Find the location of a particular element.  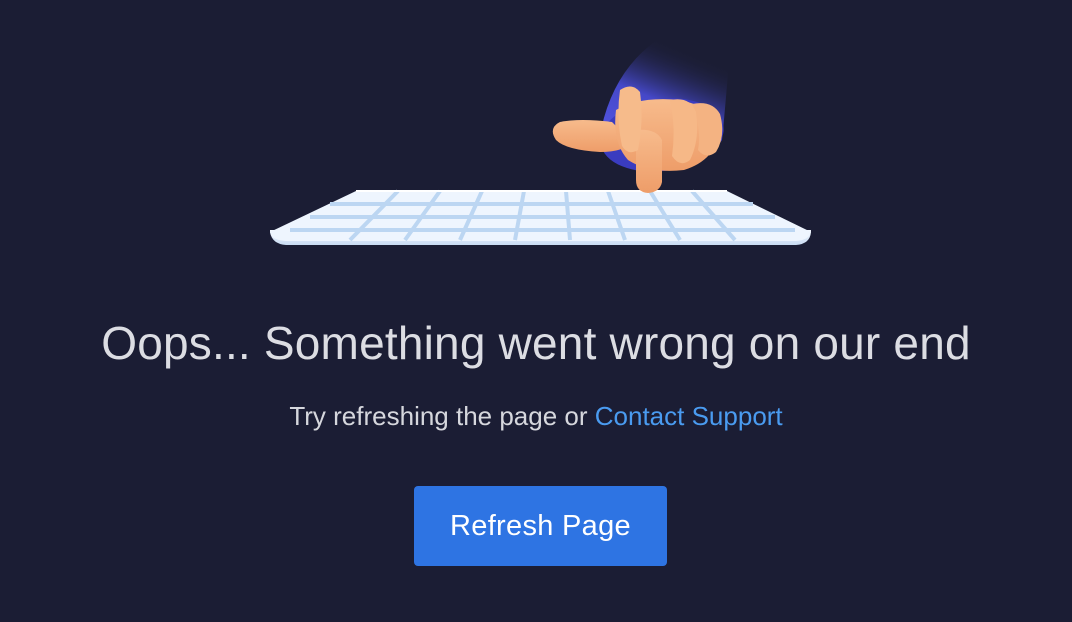

page-title: Oops... Something went wrong on our end is located at coordinates (536, 343).